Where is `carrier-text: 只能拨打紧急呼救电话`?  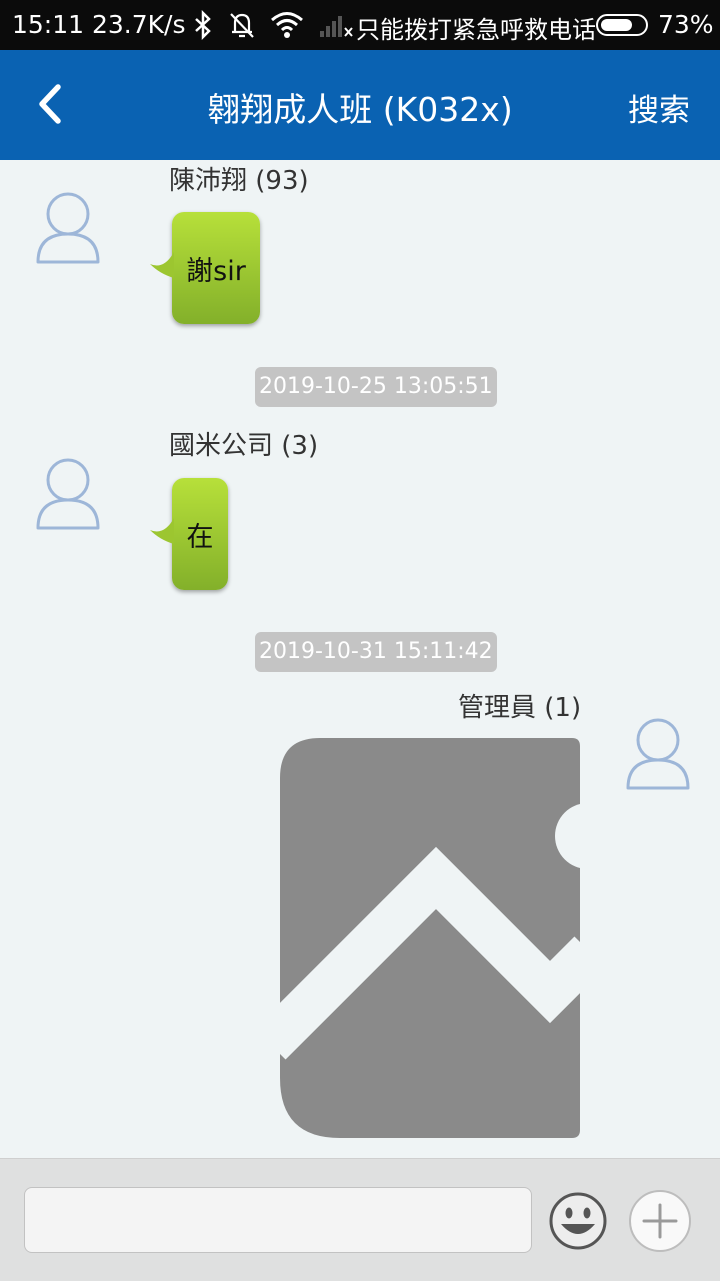 carrier-text: 只能拨打紧急呼救电话 is located at coordinates (476, 30).